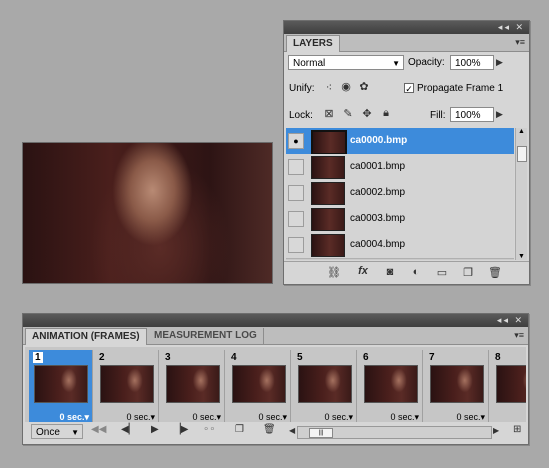  Describe the element at coordinates (147, 213) in the screenshot. I see `canvas-image` at that location.